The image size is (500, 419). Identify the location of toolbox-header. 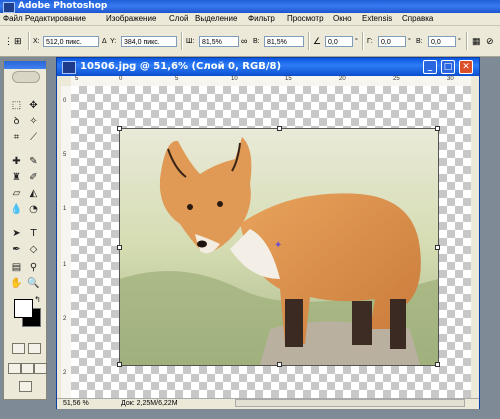
(25, 65).